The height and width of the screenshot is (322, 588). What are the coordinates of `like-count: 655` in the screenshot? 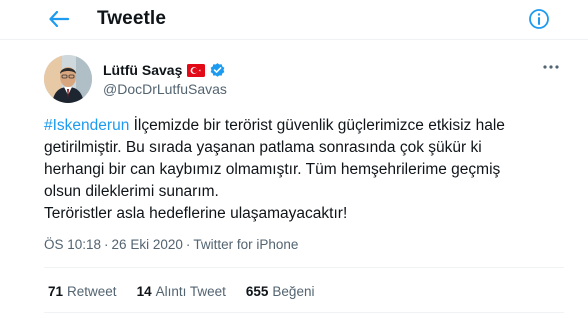 It's located at (257, 291).